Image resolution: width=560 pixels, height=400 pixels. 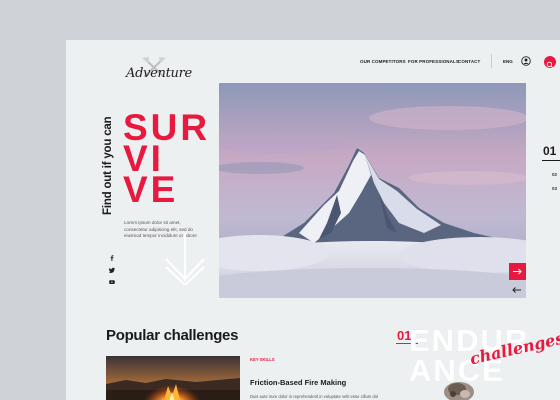 I want to click on campfire-image, so click(x=173, y=378).